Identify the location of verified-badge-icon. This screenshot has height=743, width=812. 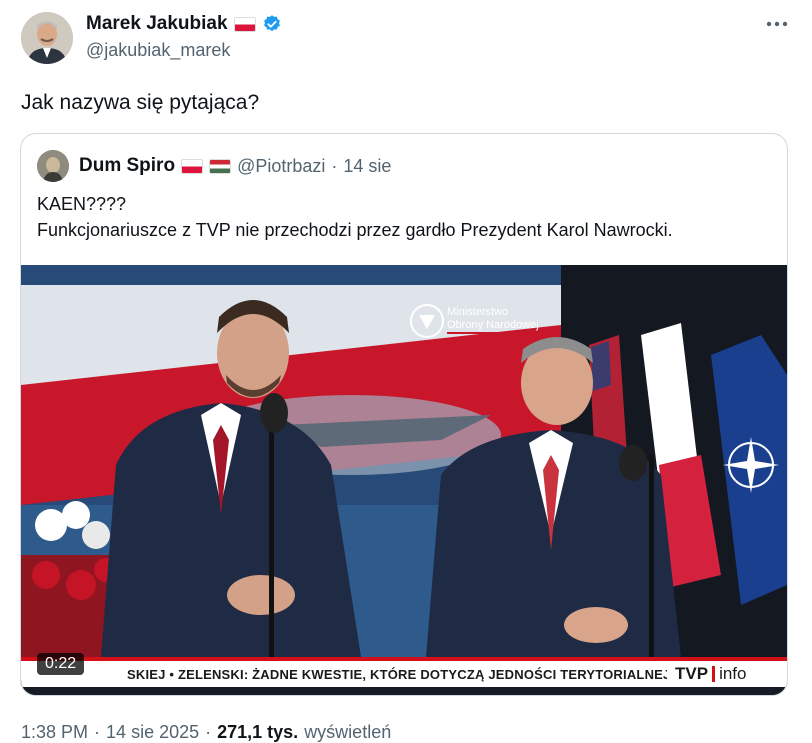
(272, 24).